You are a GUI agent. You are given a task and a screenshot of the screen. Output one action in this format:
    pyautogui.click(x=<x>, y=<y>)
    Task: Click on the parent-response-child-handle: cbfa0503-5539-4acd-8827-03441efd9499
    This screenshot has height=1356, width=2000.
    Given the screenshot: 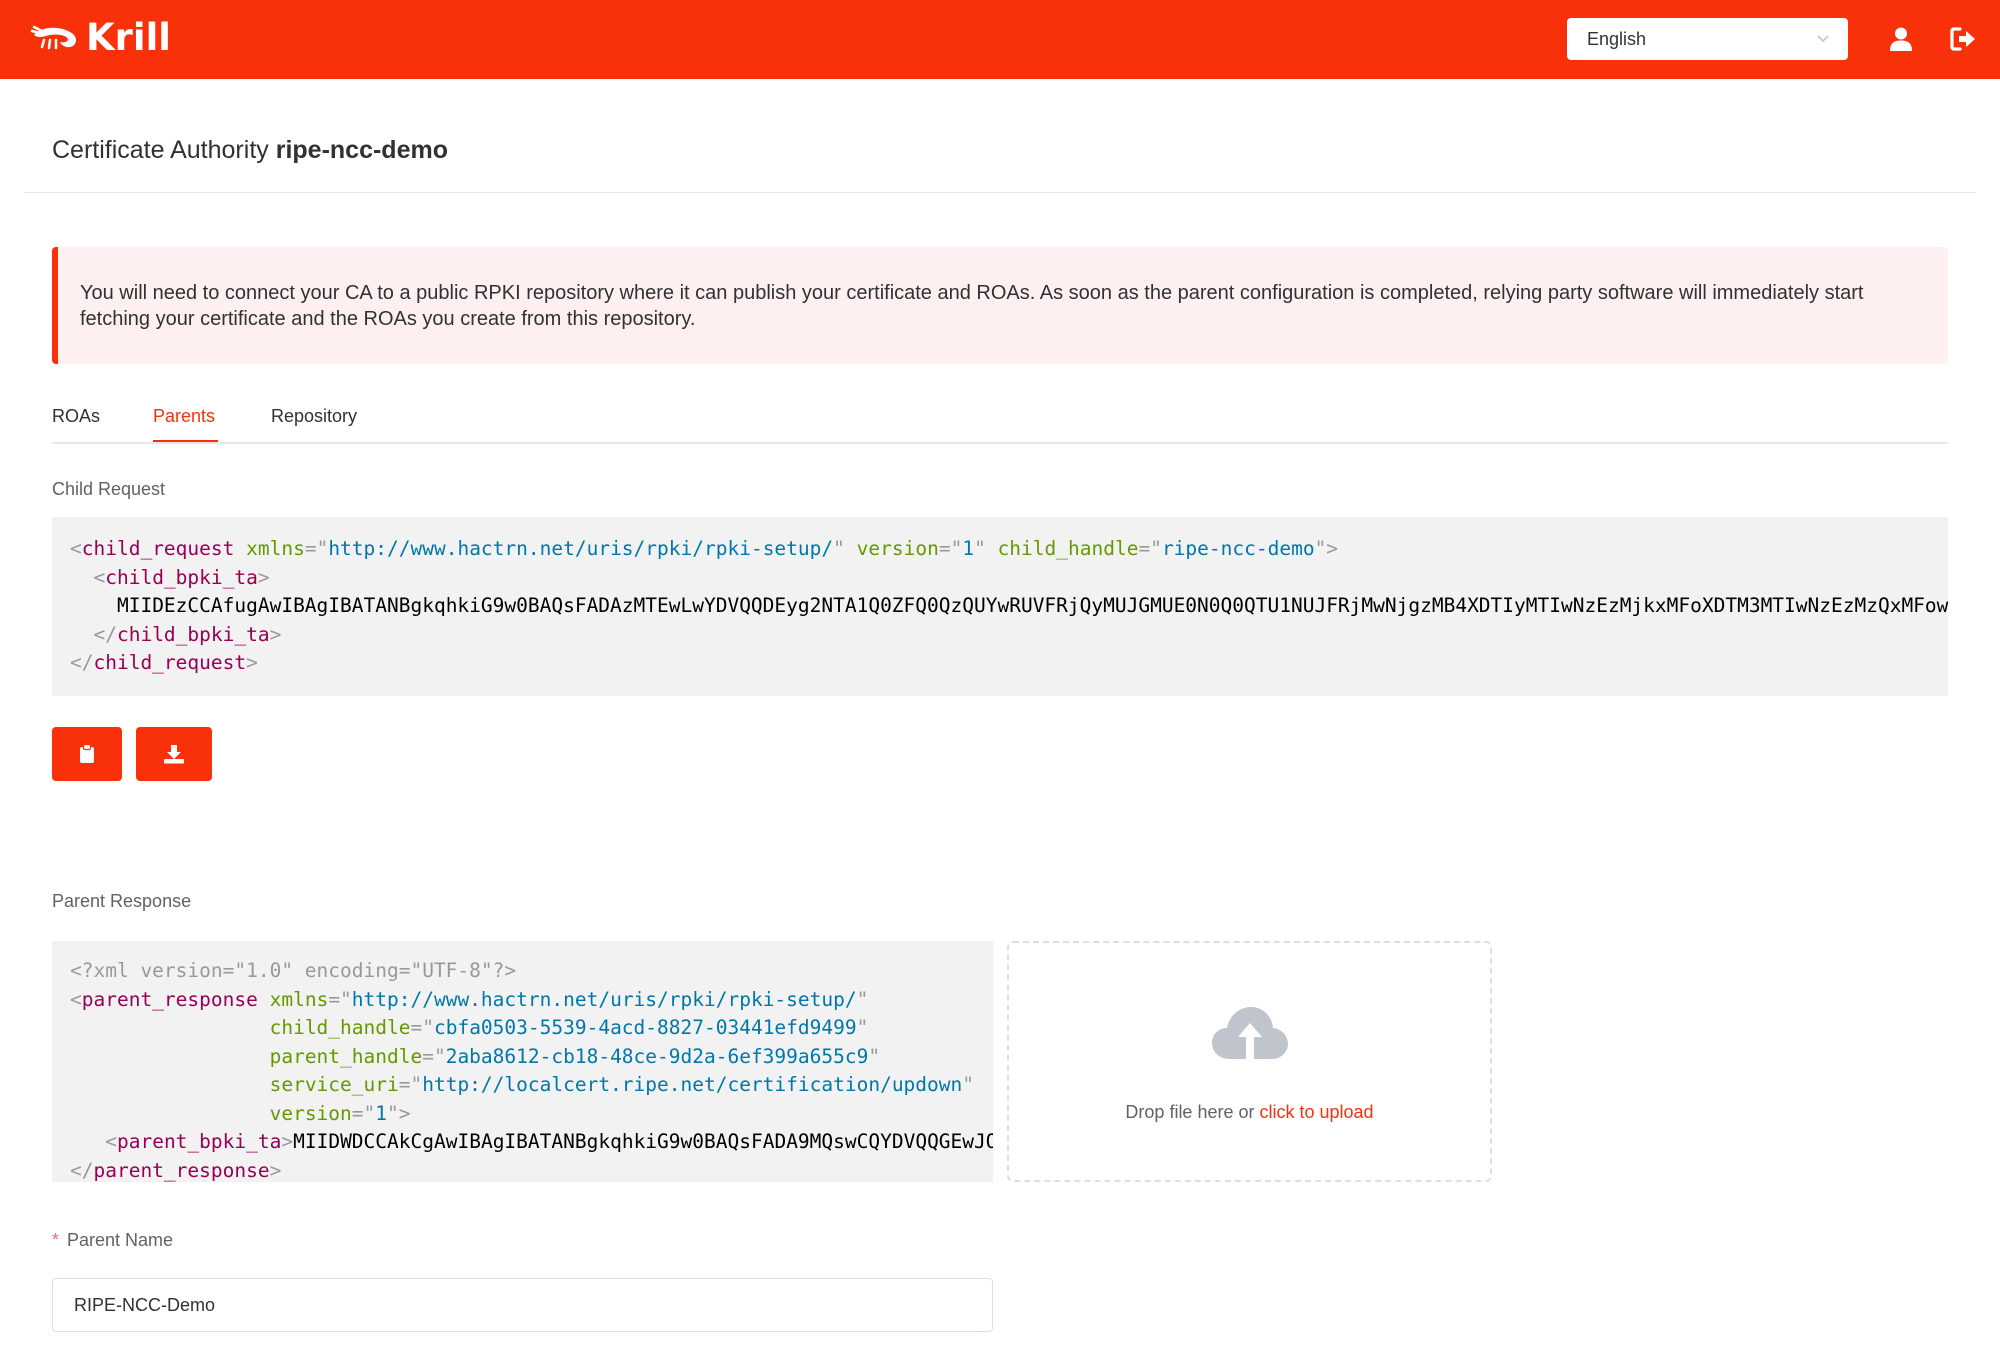 What is the action you would take?
    pyautogui.click(x=645, y=1027)
    